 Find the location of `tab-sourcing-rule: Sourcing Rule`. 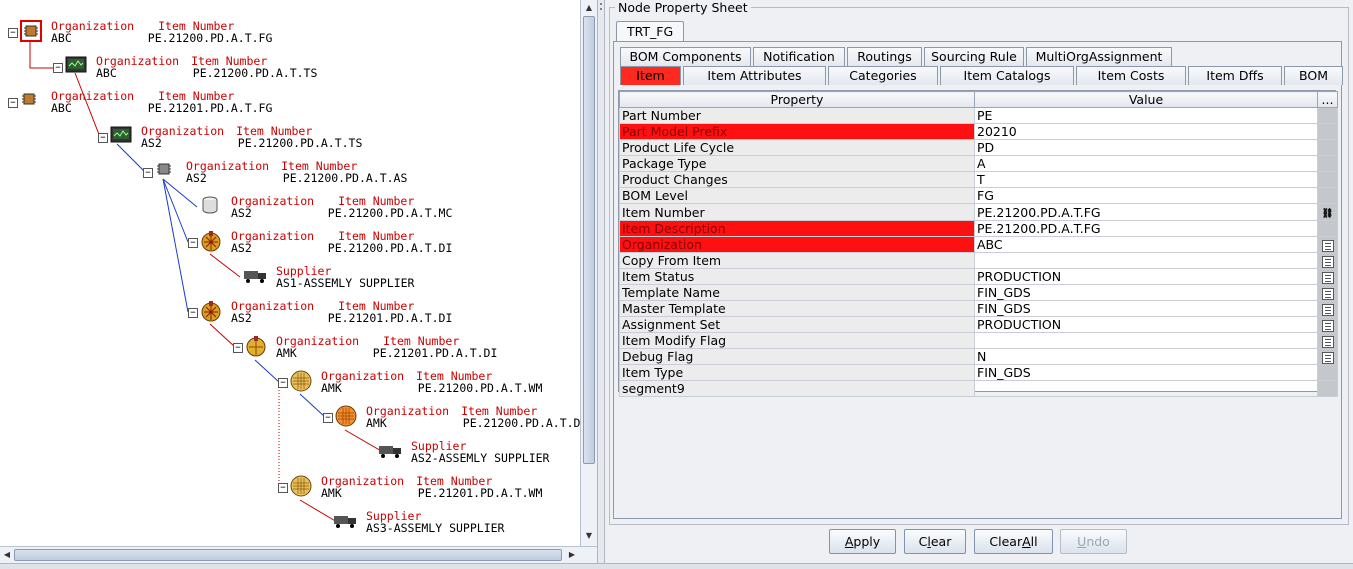

tab-sourcing-rule: Sourcing Rule is located at coordinates (974, 56).